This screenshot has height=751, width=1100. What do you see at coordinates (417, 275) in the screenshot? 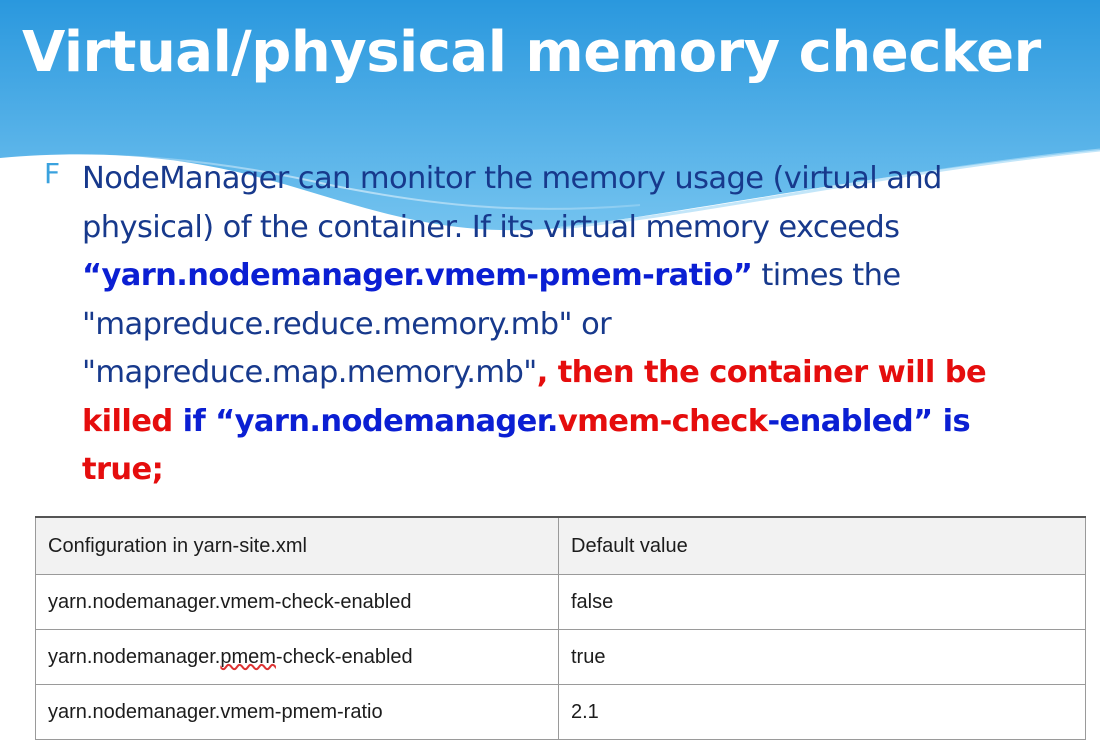
I see `vmem-pmem-ratio-setting: “yarn.nodemanager.vmem-pmem-ratio”` at bounding box center [417, 275].